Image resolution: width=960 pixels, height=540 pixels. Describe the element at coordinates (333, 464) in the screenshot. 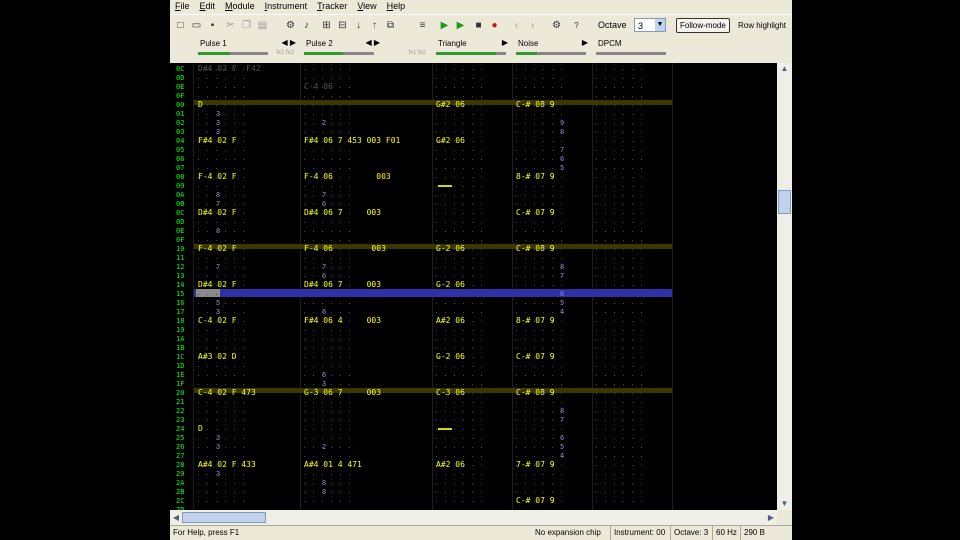

I see `pattern-note: A#4 01 4 471` at that location.